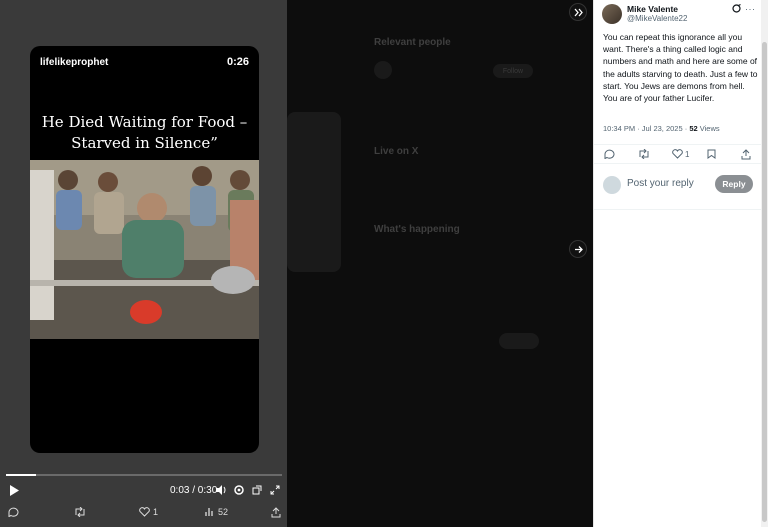  Describe the element at coordinates (14, 490) in the screenshot. I see `play-icon` at that location.